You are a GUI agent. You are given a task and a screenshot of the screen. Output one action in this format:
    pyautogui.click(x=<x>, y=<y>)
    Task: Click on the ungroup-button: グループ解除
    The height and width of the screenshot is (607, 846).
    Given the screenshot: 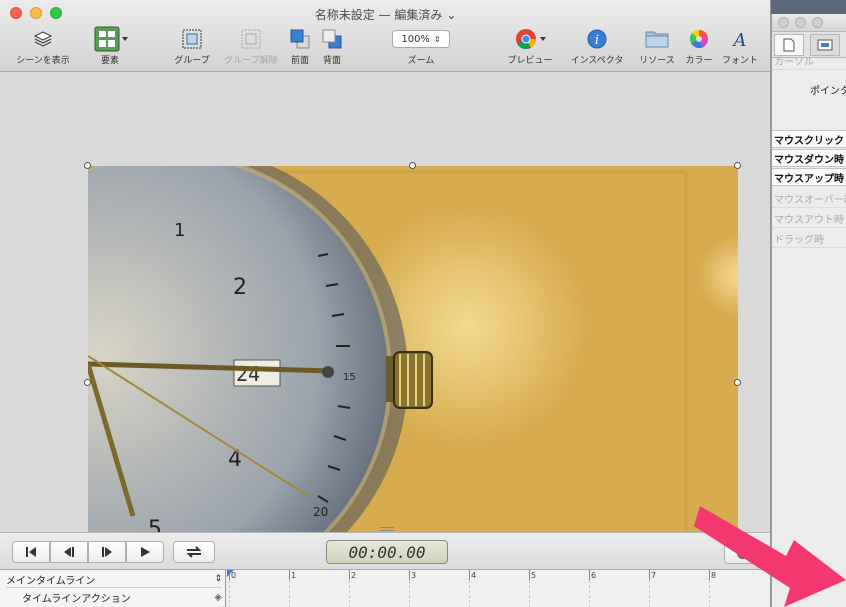 What is the action you would take?
    pyautogui.click(x=251, y=47)
    